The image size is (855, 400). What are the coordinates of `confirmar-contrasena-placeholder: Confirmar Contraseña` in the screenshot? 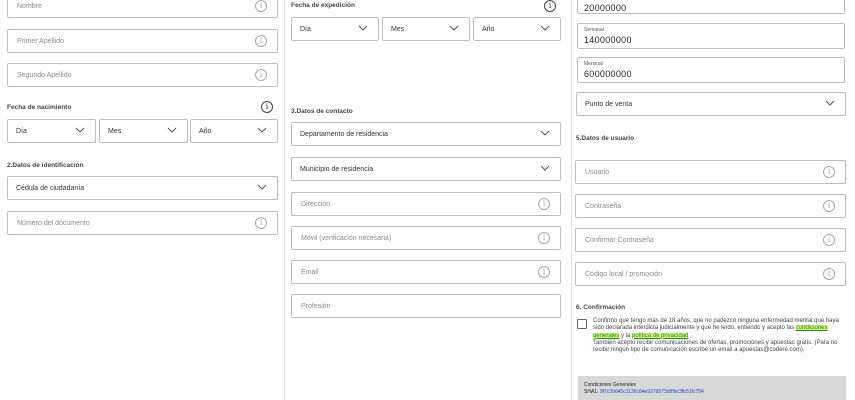 It's located at (619, 240).